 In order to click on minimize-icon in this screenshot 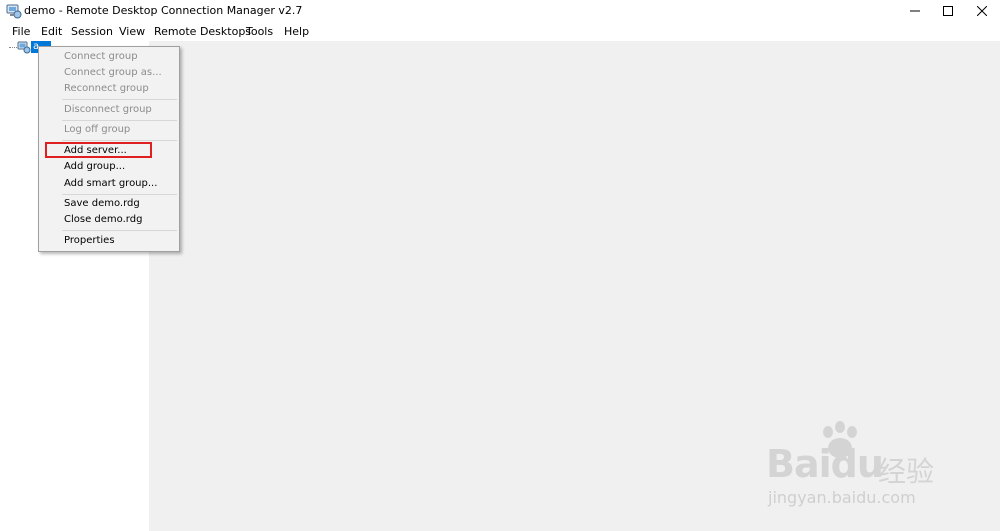, I will do `click(915, 11)`.